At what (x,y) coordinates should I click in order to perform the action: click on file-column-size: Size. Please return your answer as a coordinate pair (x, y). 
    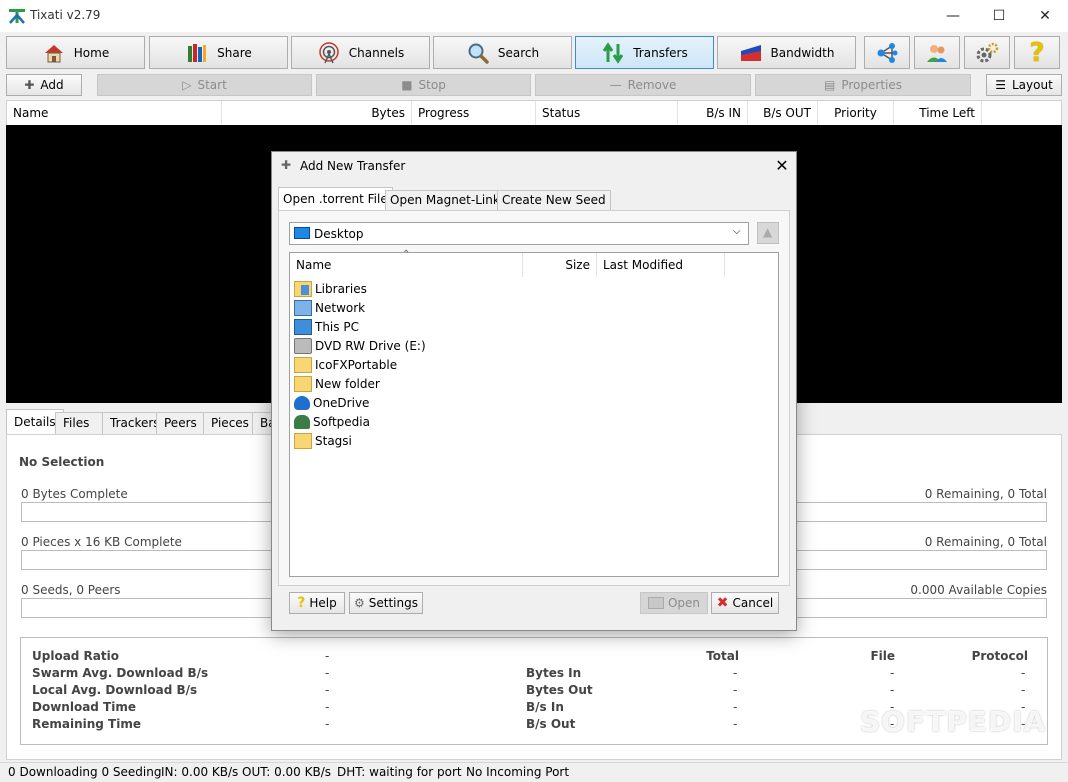
    Looking at the image, I should click on (560, 265).